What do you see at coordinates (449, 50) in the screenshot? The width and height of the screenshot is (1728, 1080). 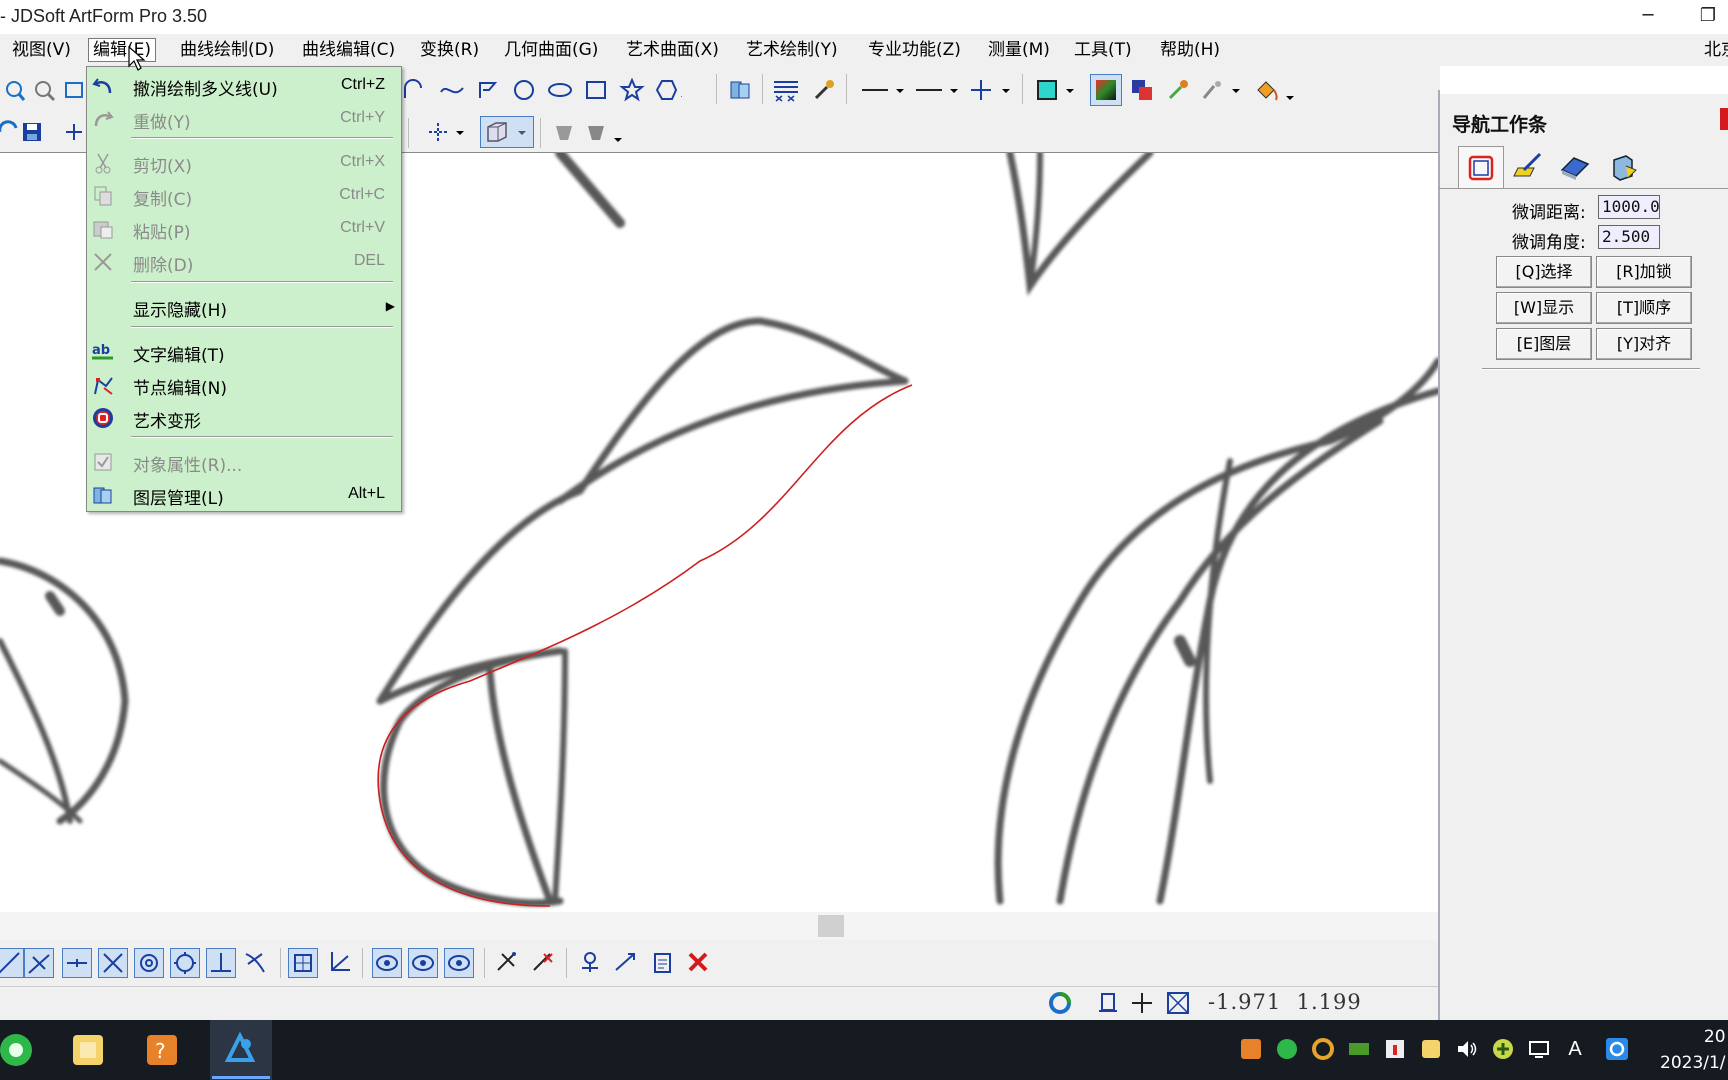 I see `menu-transform: 变换(R)` at bounding box center [449, 50].